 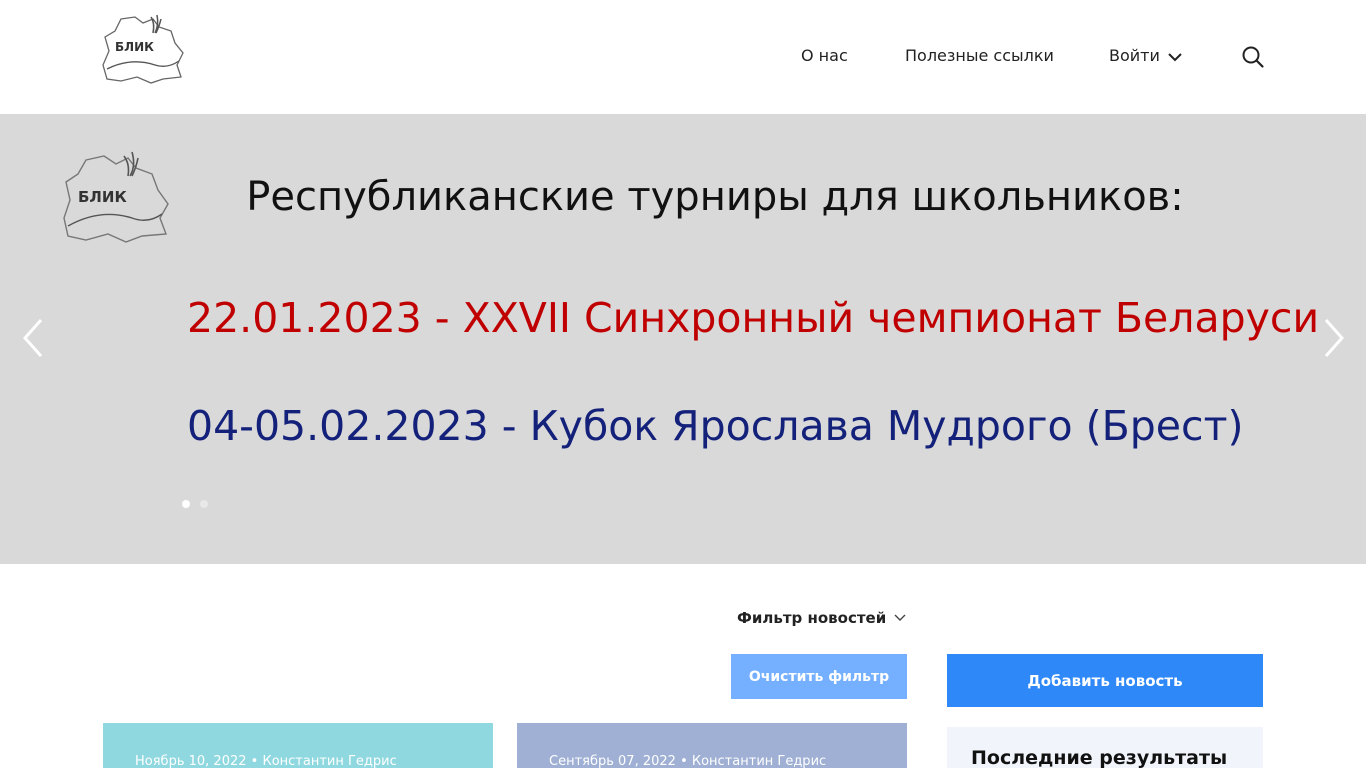 What do you see at coordinates (715, 197) in the screenshot?
I see `slide-title: Республиканские турниры для школьников:` at bounding box center [715, 197].